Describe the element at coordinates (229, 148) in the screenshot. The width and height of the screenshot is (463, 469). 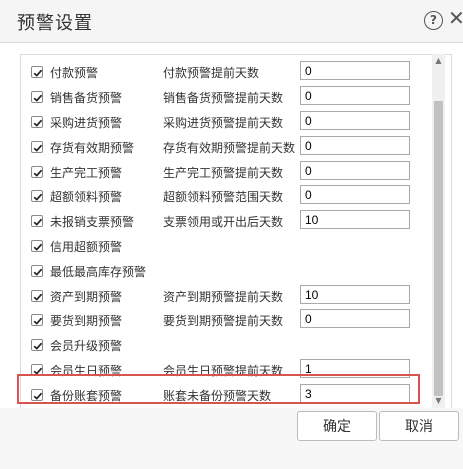
I see `days-setting-label: 存货有效期预警提前天数` at that location.